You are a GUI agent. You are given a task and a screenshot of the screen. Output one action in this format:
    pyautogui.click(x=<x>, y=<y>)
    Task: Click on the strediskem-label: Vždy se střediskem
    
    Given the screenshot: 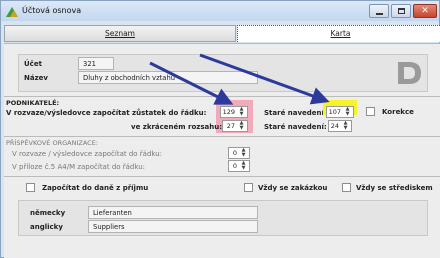 What is the action you would take?
    pyautogui.click(x=394, y=188)
    